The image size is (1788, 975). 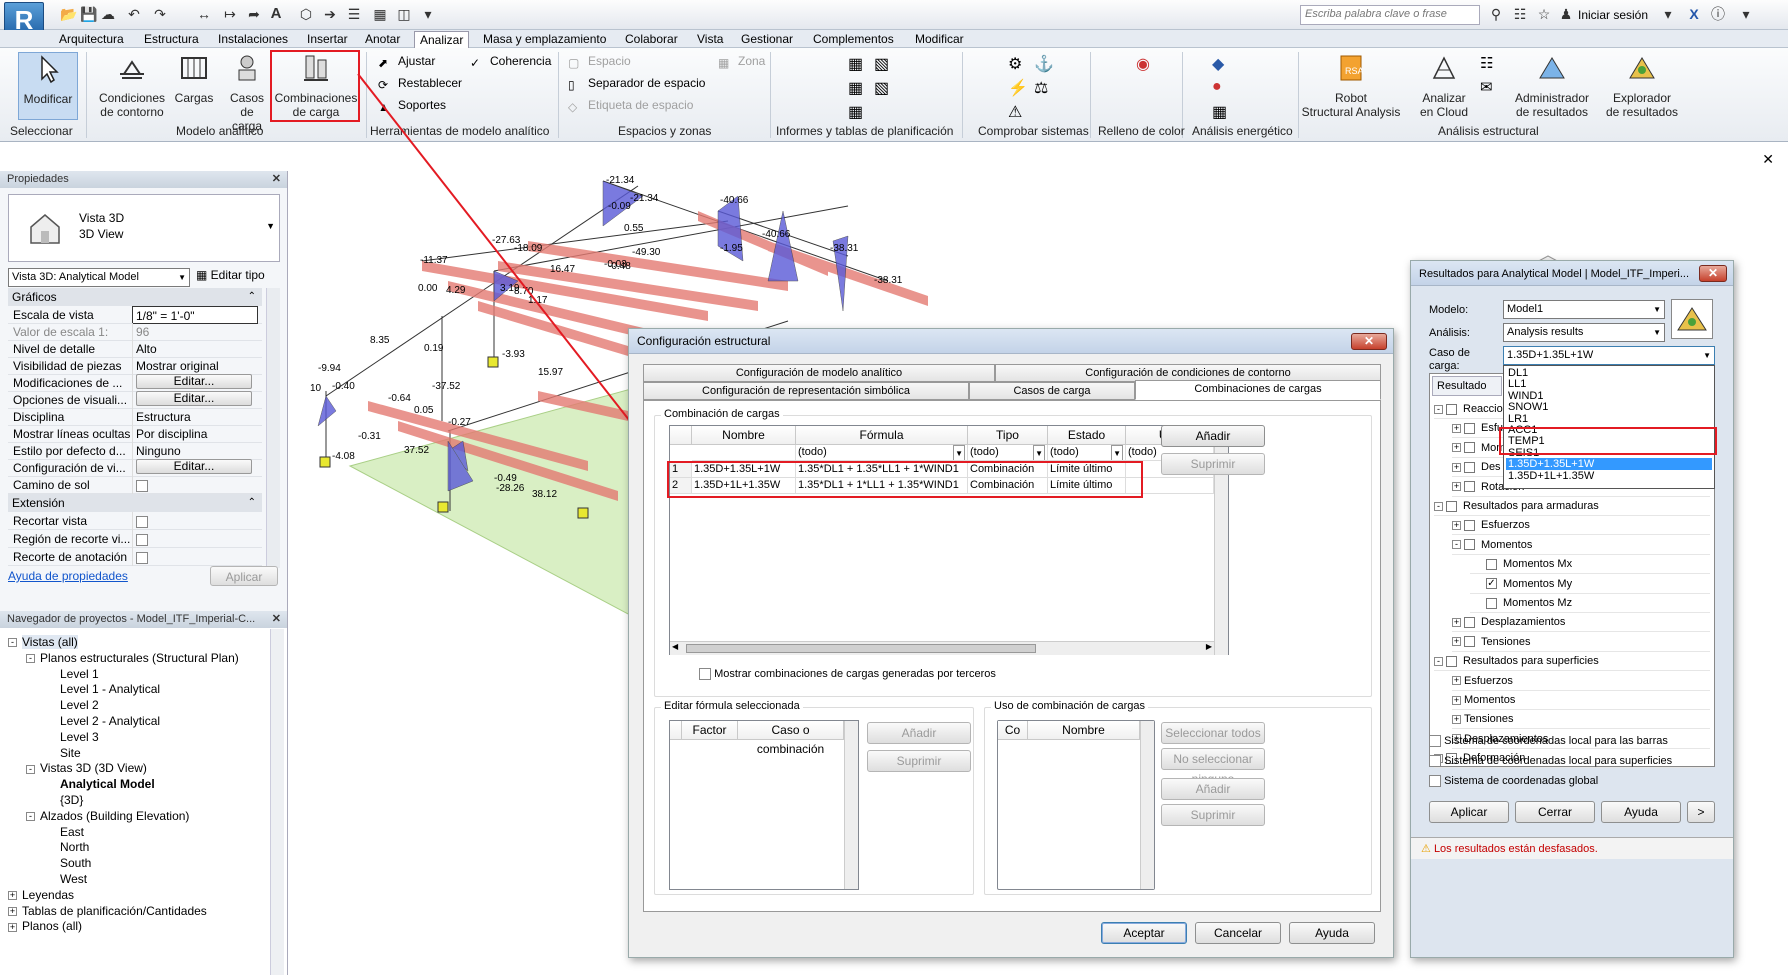 I want to click on help-dropdown-icon: ▾, so click(x=1746, y=14).